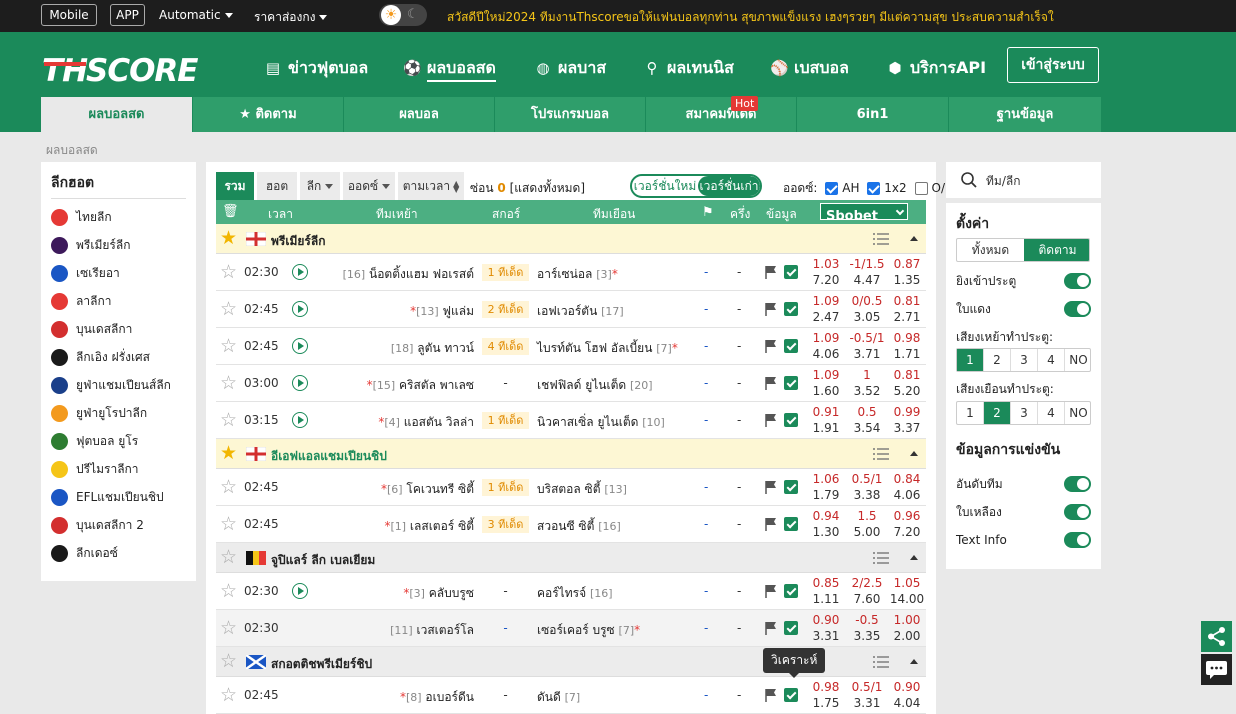  I want to click on league-name: สกอตติชพรีเมียร์ชิป, so click(321, 664).